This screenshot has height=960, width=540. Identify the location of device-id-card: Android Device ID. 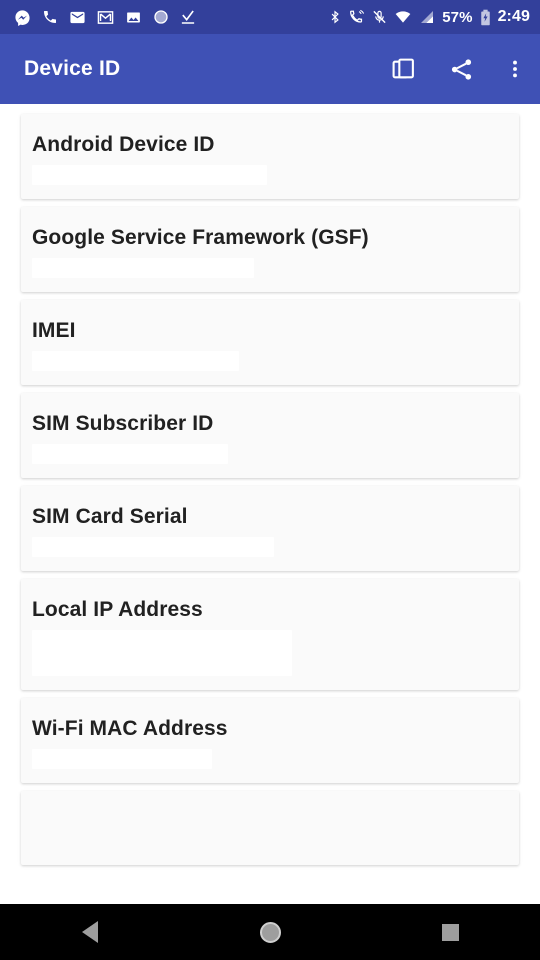
(270, 157).